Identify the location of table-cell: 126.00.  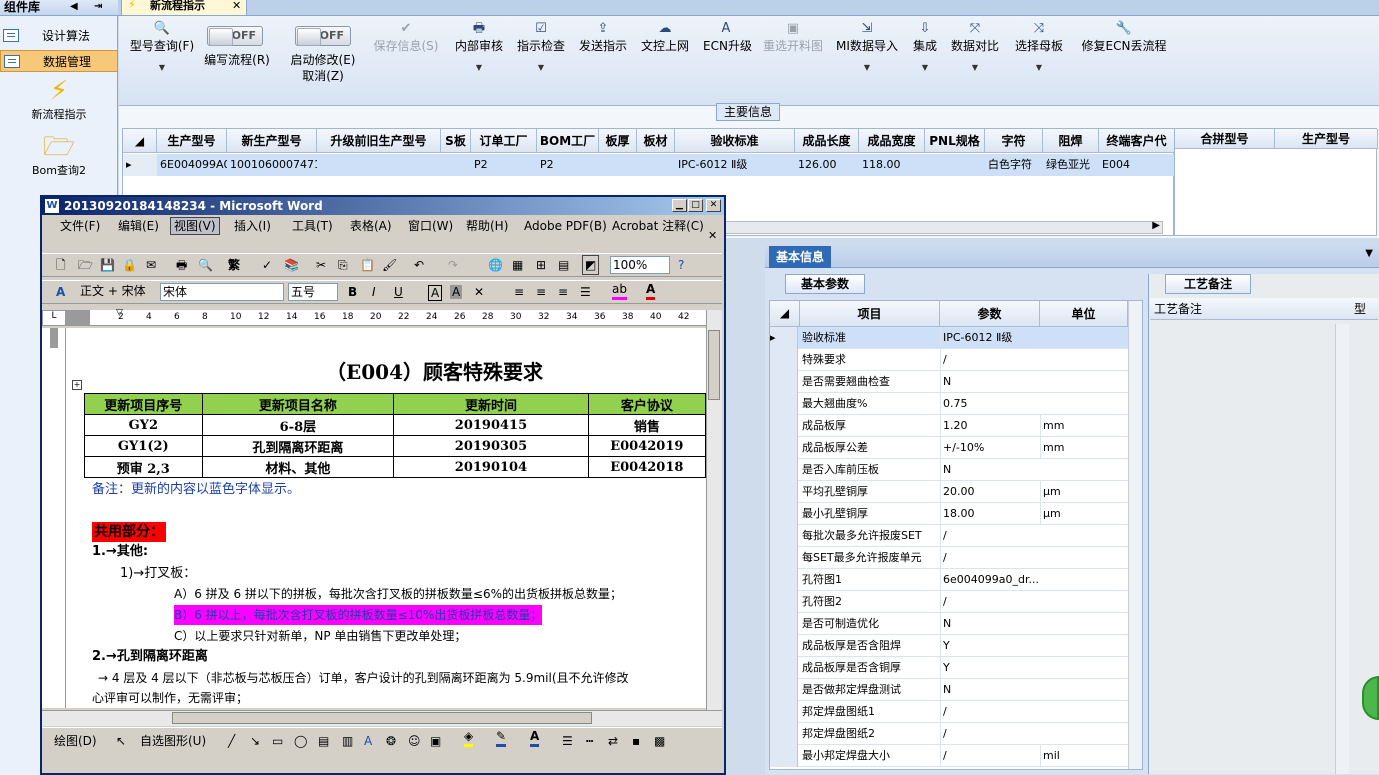
(827, 165).